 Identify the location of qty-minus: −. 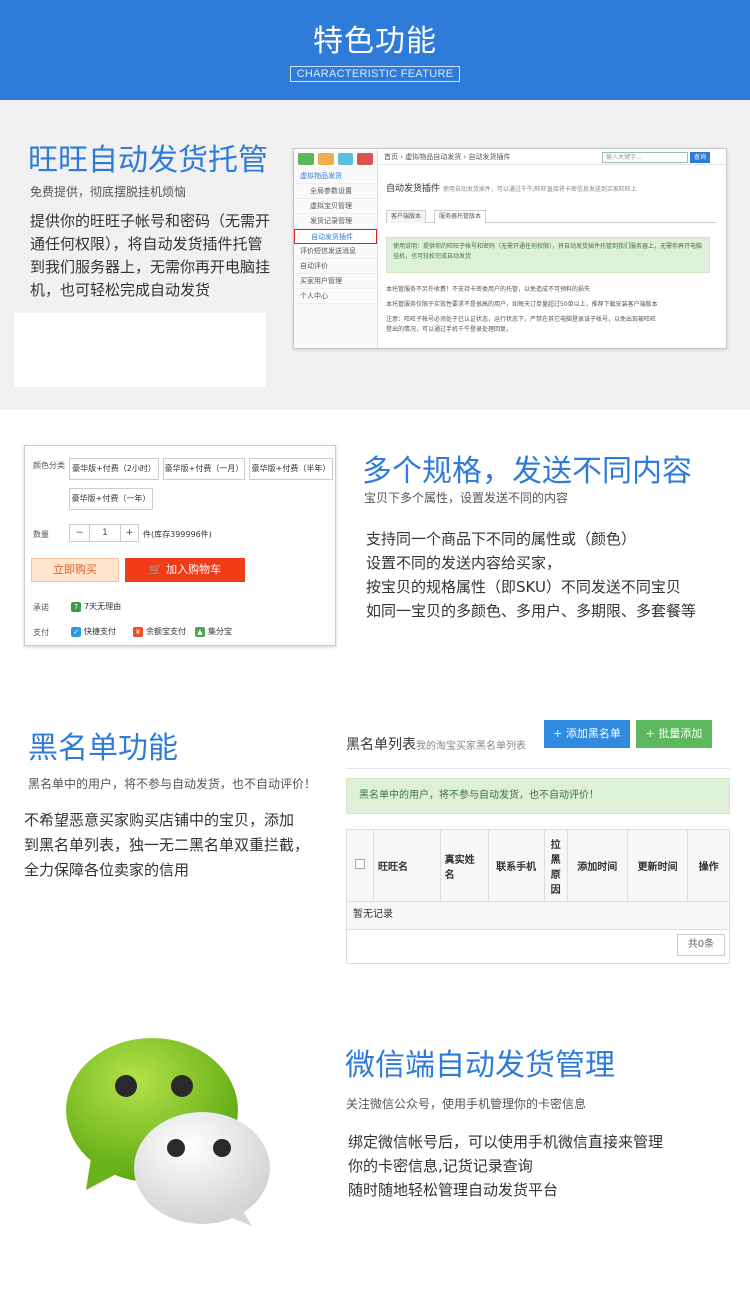
(80, 533).